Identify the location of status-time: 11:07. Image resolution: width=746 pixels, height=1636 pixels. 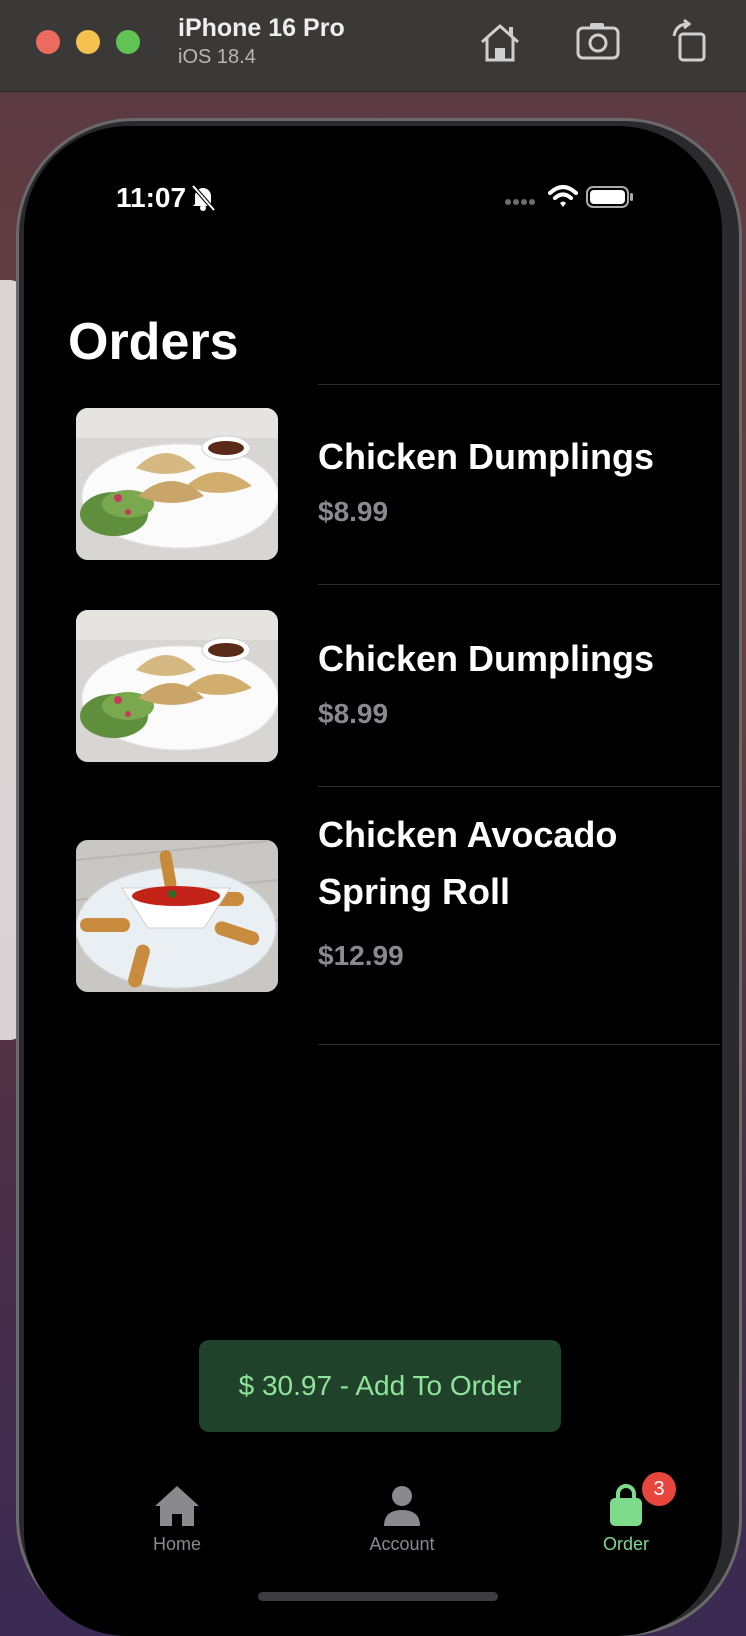
(151, 197).